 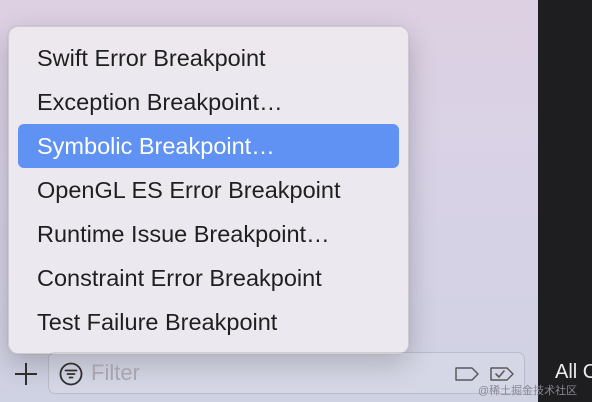 I want to click on tag-icon, so click(x=467, y=374).